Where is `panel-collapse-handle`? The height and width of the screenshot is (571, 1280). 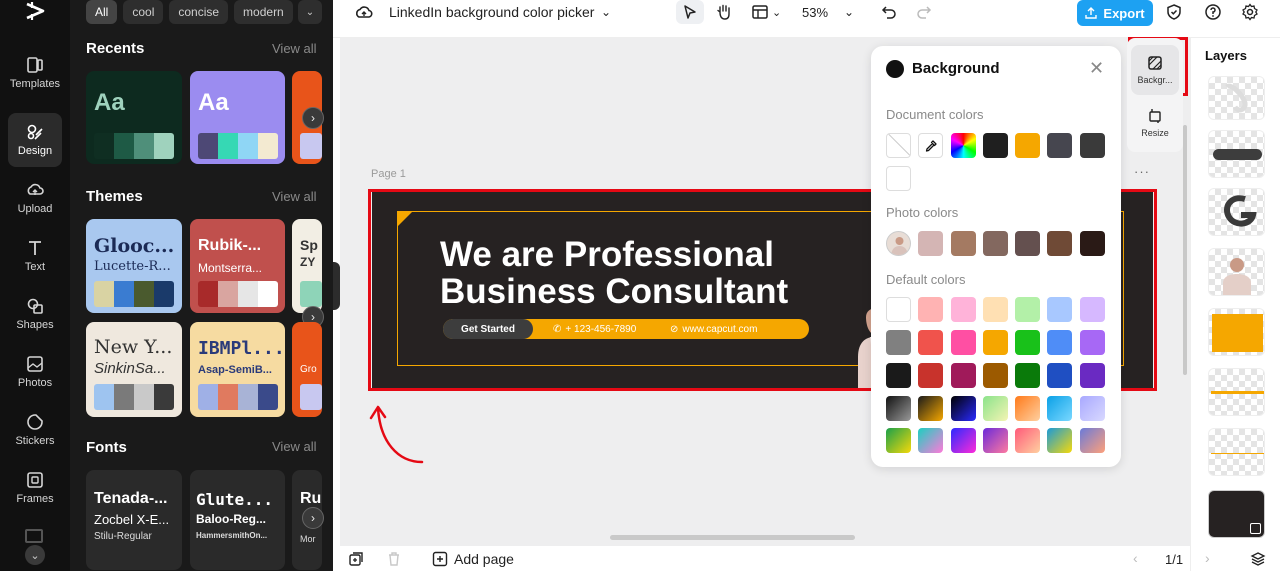 panel-collapse-handle is located at coordinates (336, 286).